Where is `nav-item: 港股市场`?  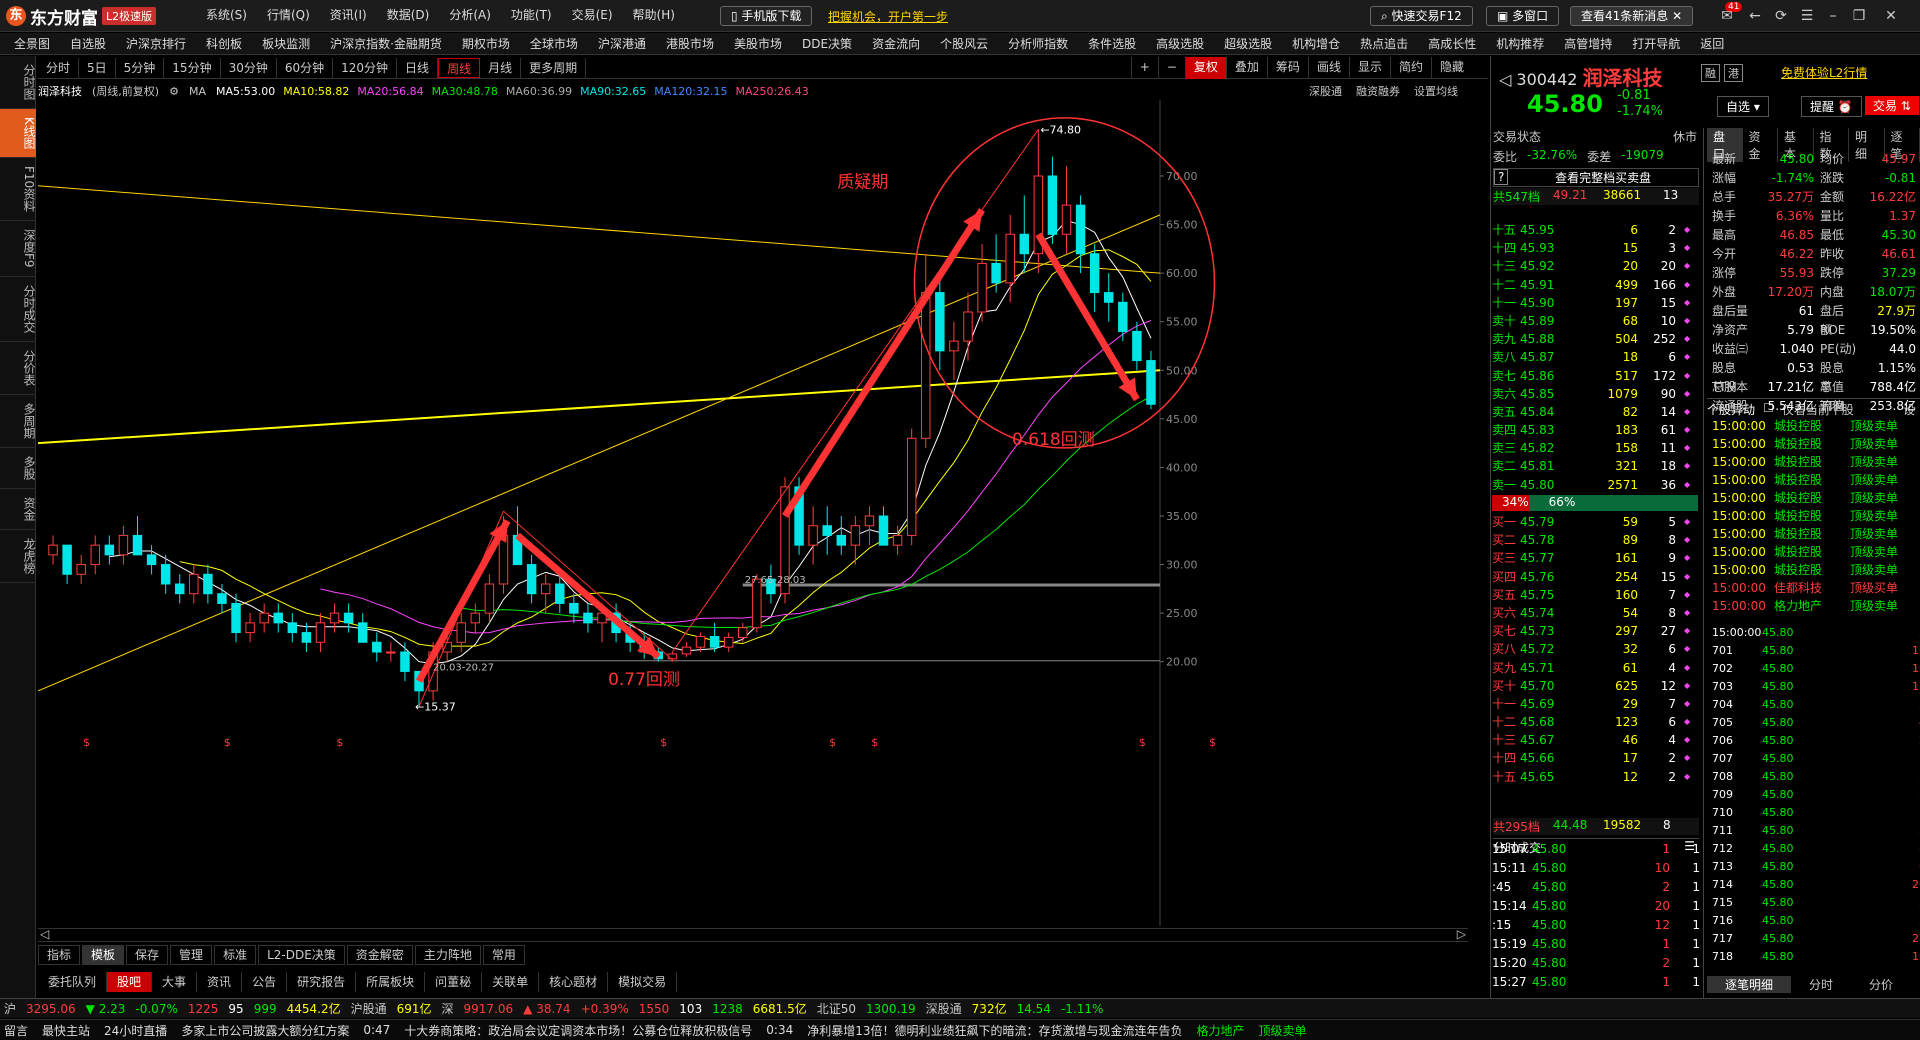
nav-item: 港股市场 is located at coordinates (690, 43).